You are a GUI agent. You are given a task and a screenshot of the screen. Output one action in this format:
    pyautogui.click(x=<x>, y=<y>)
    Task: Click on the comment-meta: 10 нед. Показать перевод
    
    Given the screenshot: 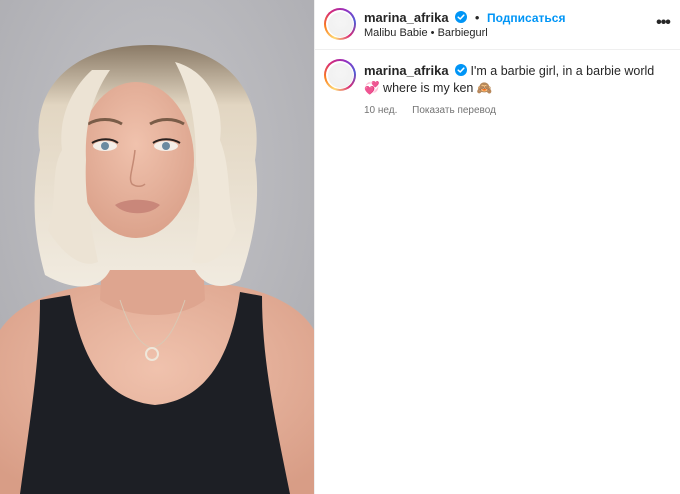 What is the action you would take?
    pyautogui.click(x=517, y=110)
    